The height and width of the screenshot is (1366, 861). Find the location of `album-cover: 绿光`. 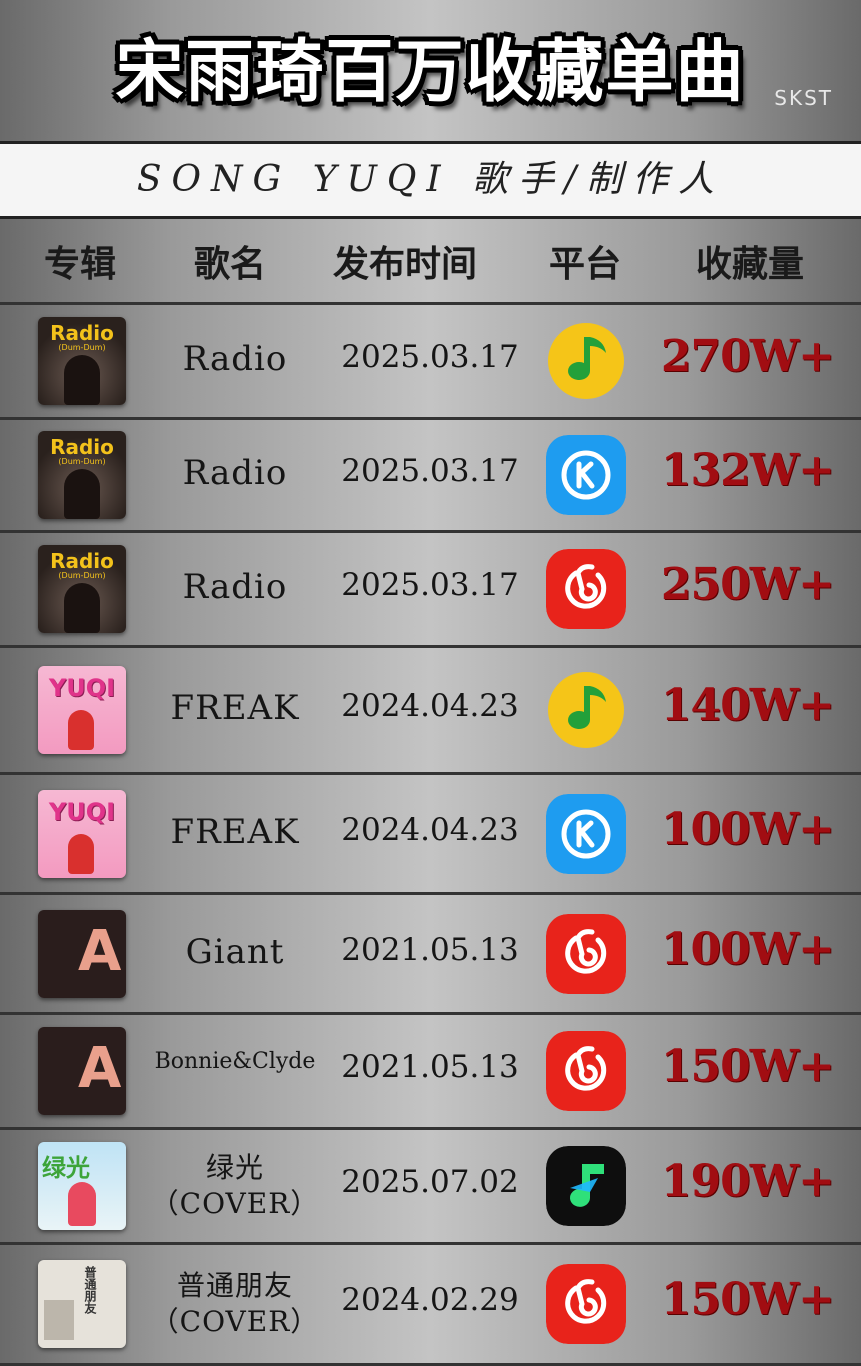

album-cover: 绿光 is located at coordinates (82, 1186).